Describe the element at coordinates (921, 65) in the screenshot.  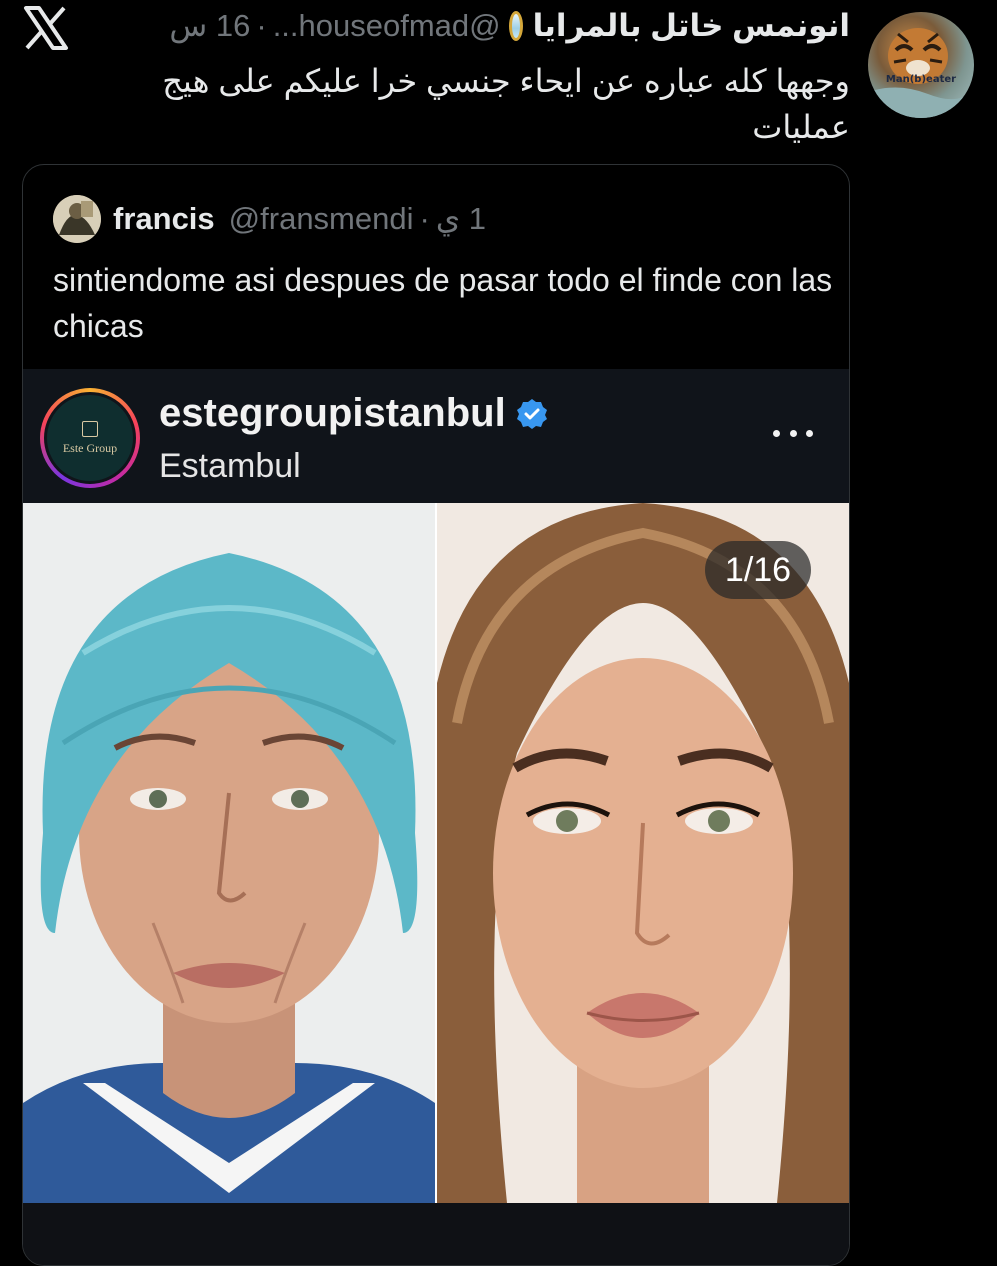
I see `tiger-avatar-icon: Man(b)eater` at that location.